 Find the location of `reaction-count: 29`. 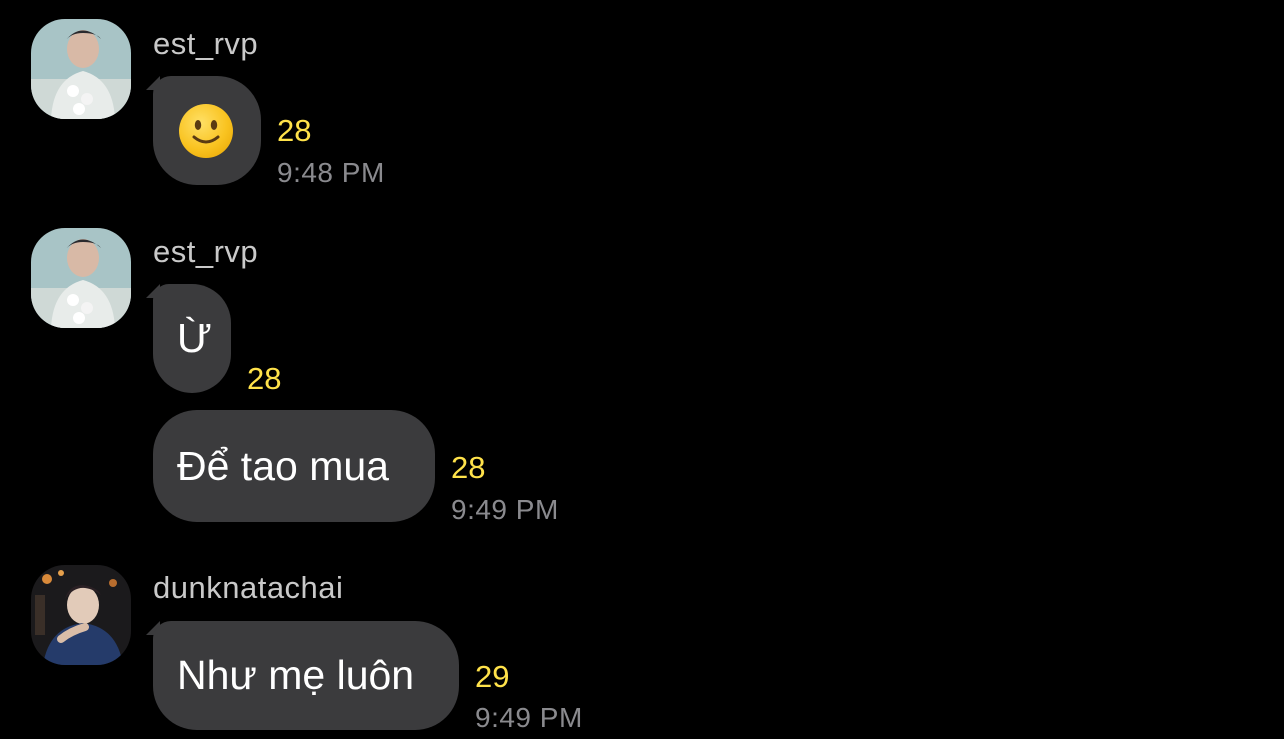

reaction-count: 29 is located at coordinates (492, 676).